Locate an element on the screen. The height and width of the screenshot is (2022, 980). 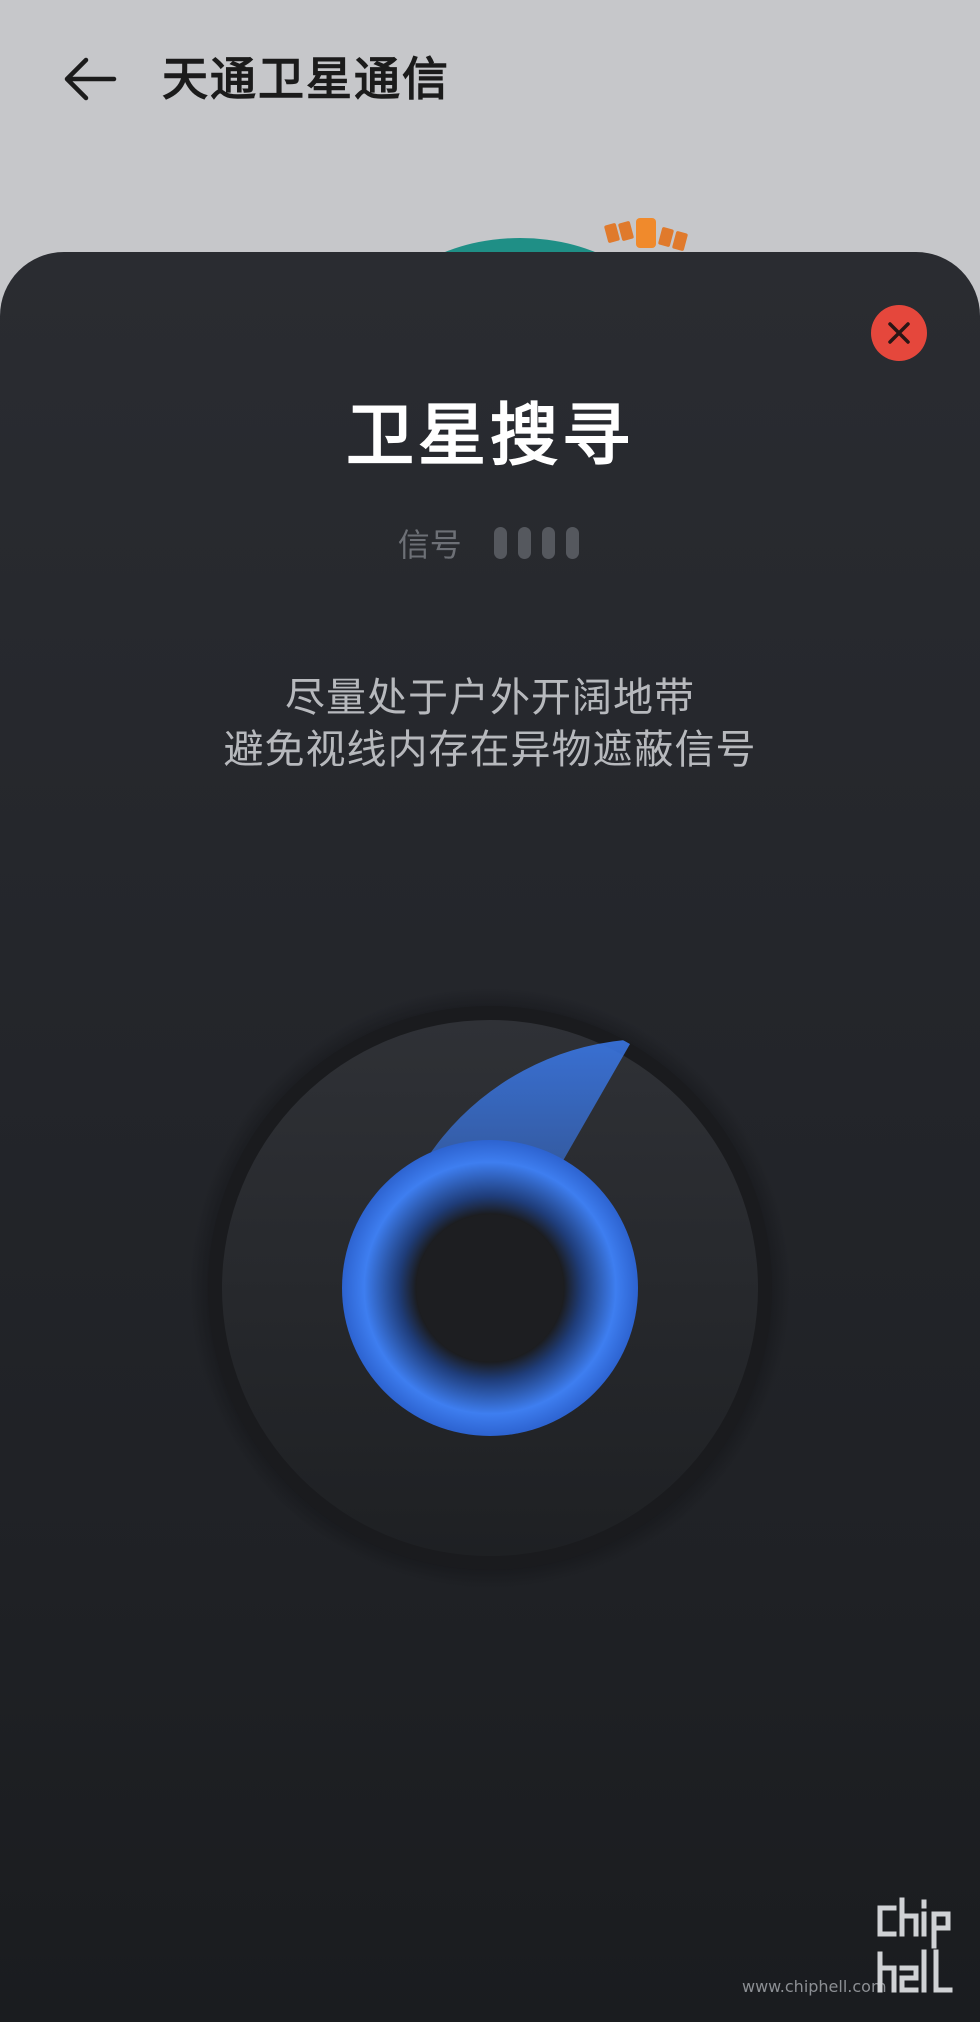
back-button is located at coordinates (91, 79).